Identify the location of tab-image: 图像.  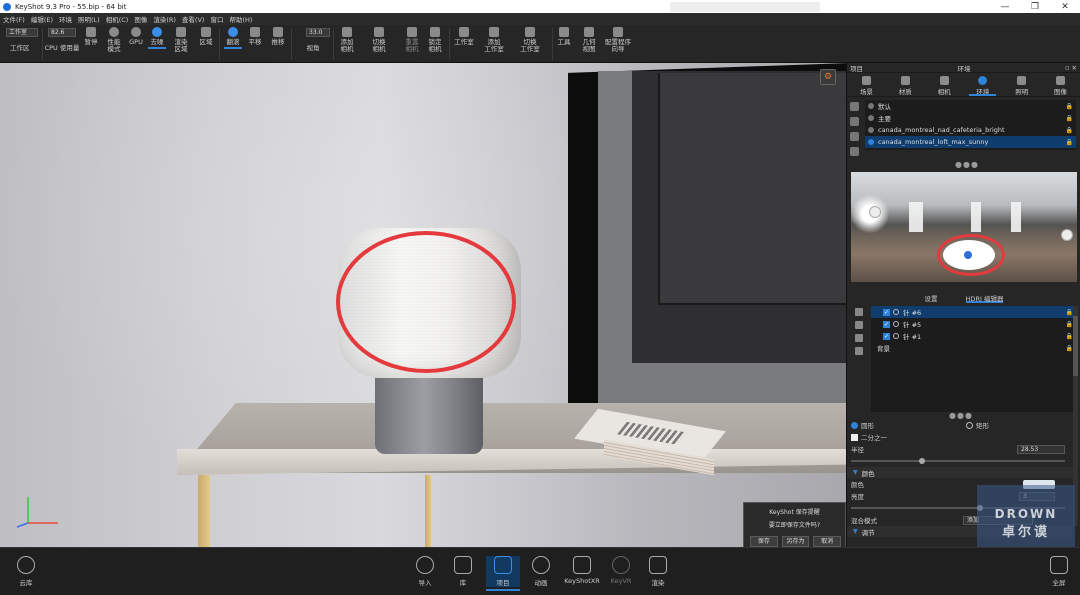
(1060, 84).